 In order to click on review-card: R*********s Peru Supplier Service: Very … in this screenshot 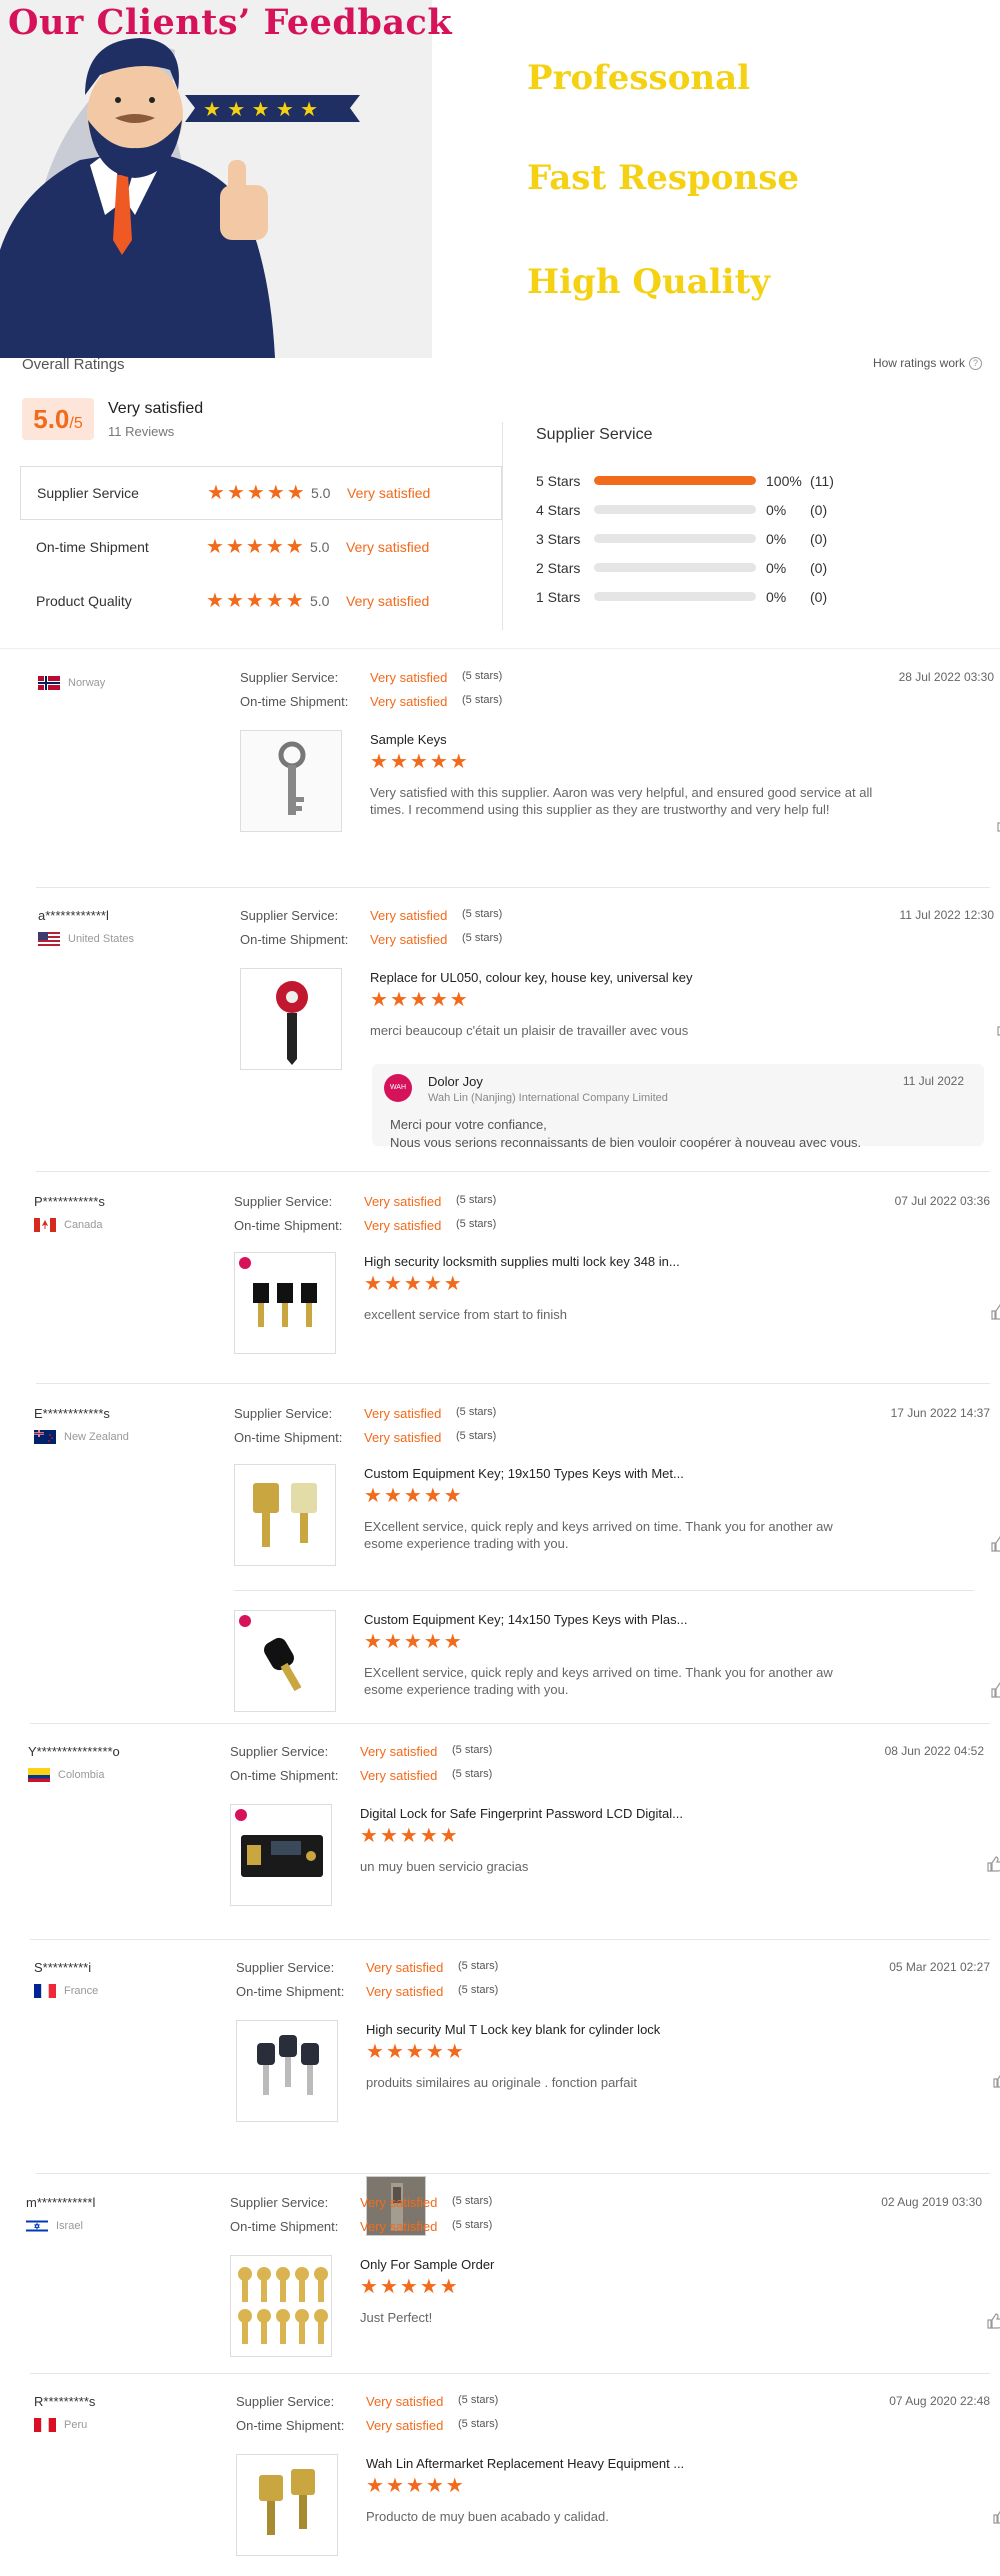, I will do `click(510, 2480)`.